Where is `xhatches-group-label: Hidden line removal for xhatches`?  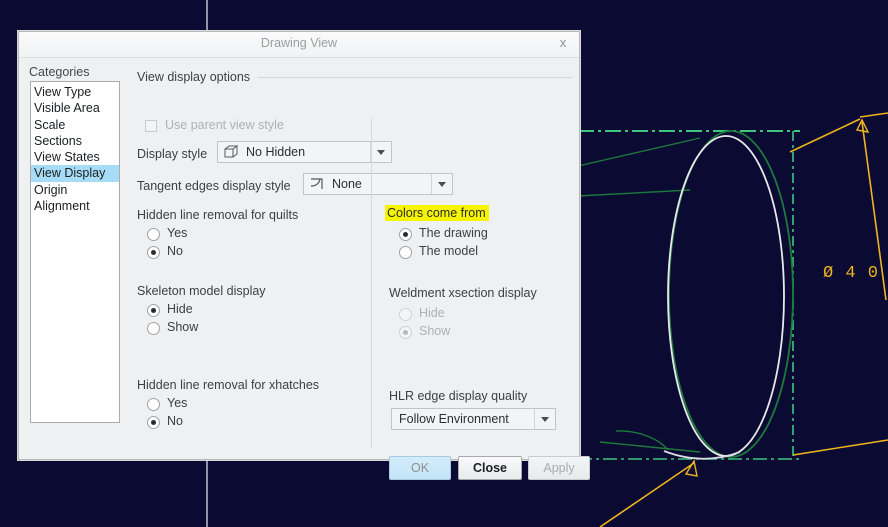 xhatches-group-label: Hidden line removal for xhatches is located at coordinates (228, 385).